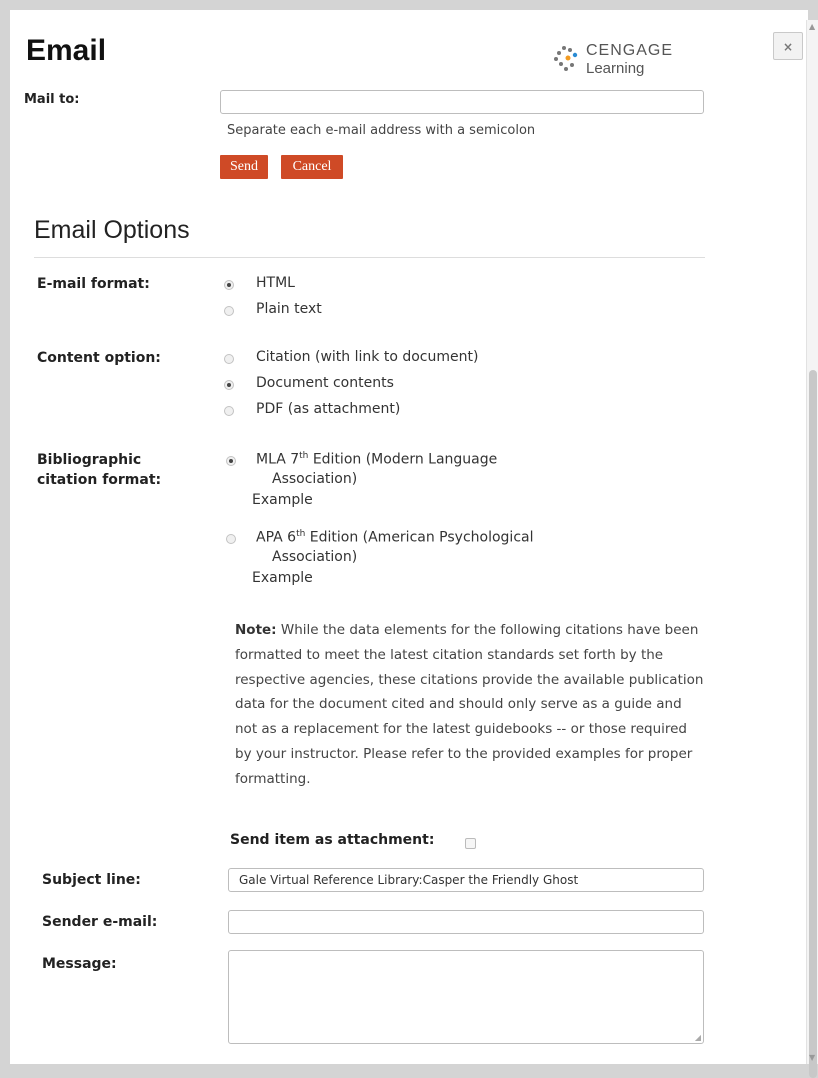 Image resolution: width=818 pixels, height=1078 pixels. I want to click on scrollbar-thumb, so click(813, 724).